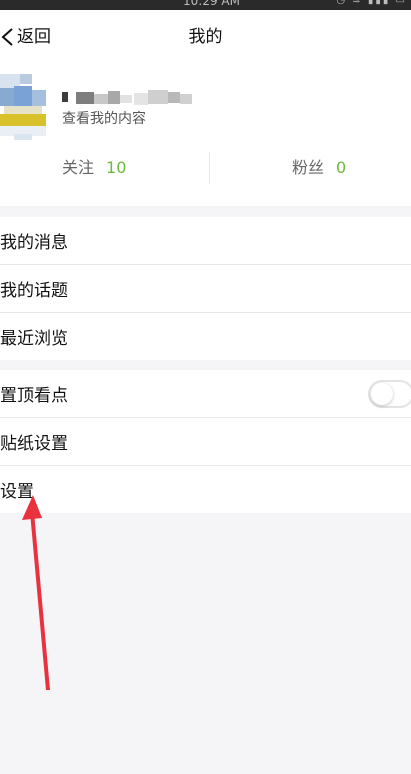 This screenshot has width=411, height=774. What do you see at coordinates (211, 4) in the screenshot?
I see `status-time: 10:29 AM` at bounding box center [211, 4].